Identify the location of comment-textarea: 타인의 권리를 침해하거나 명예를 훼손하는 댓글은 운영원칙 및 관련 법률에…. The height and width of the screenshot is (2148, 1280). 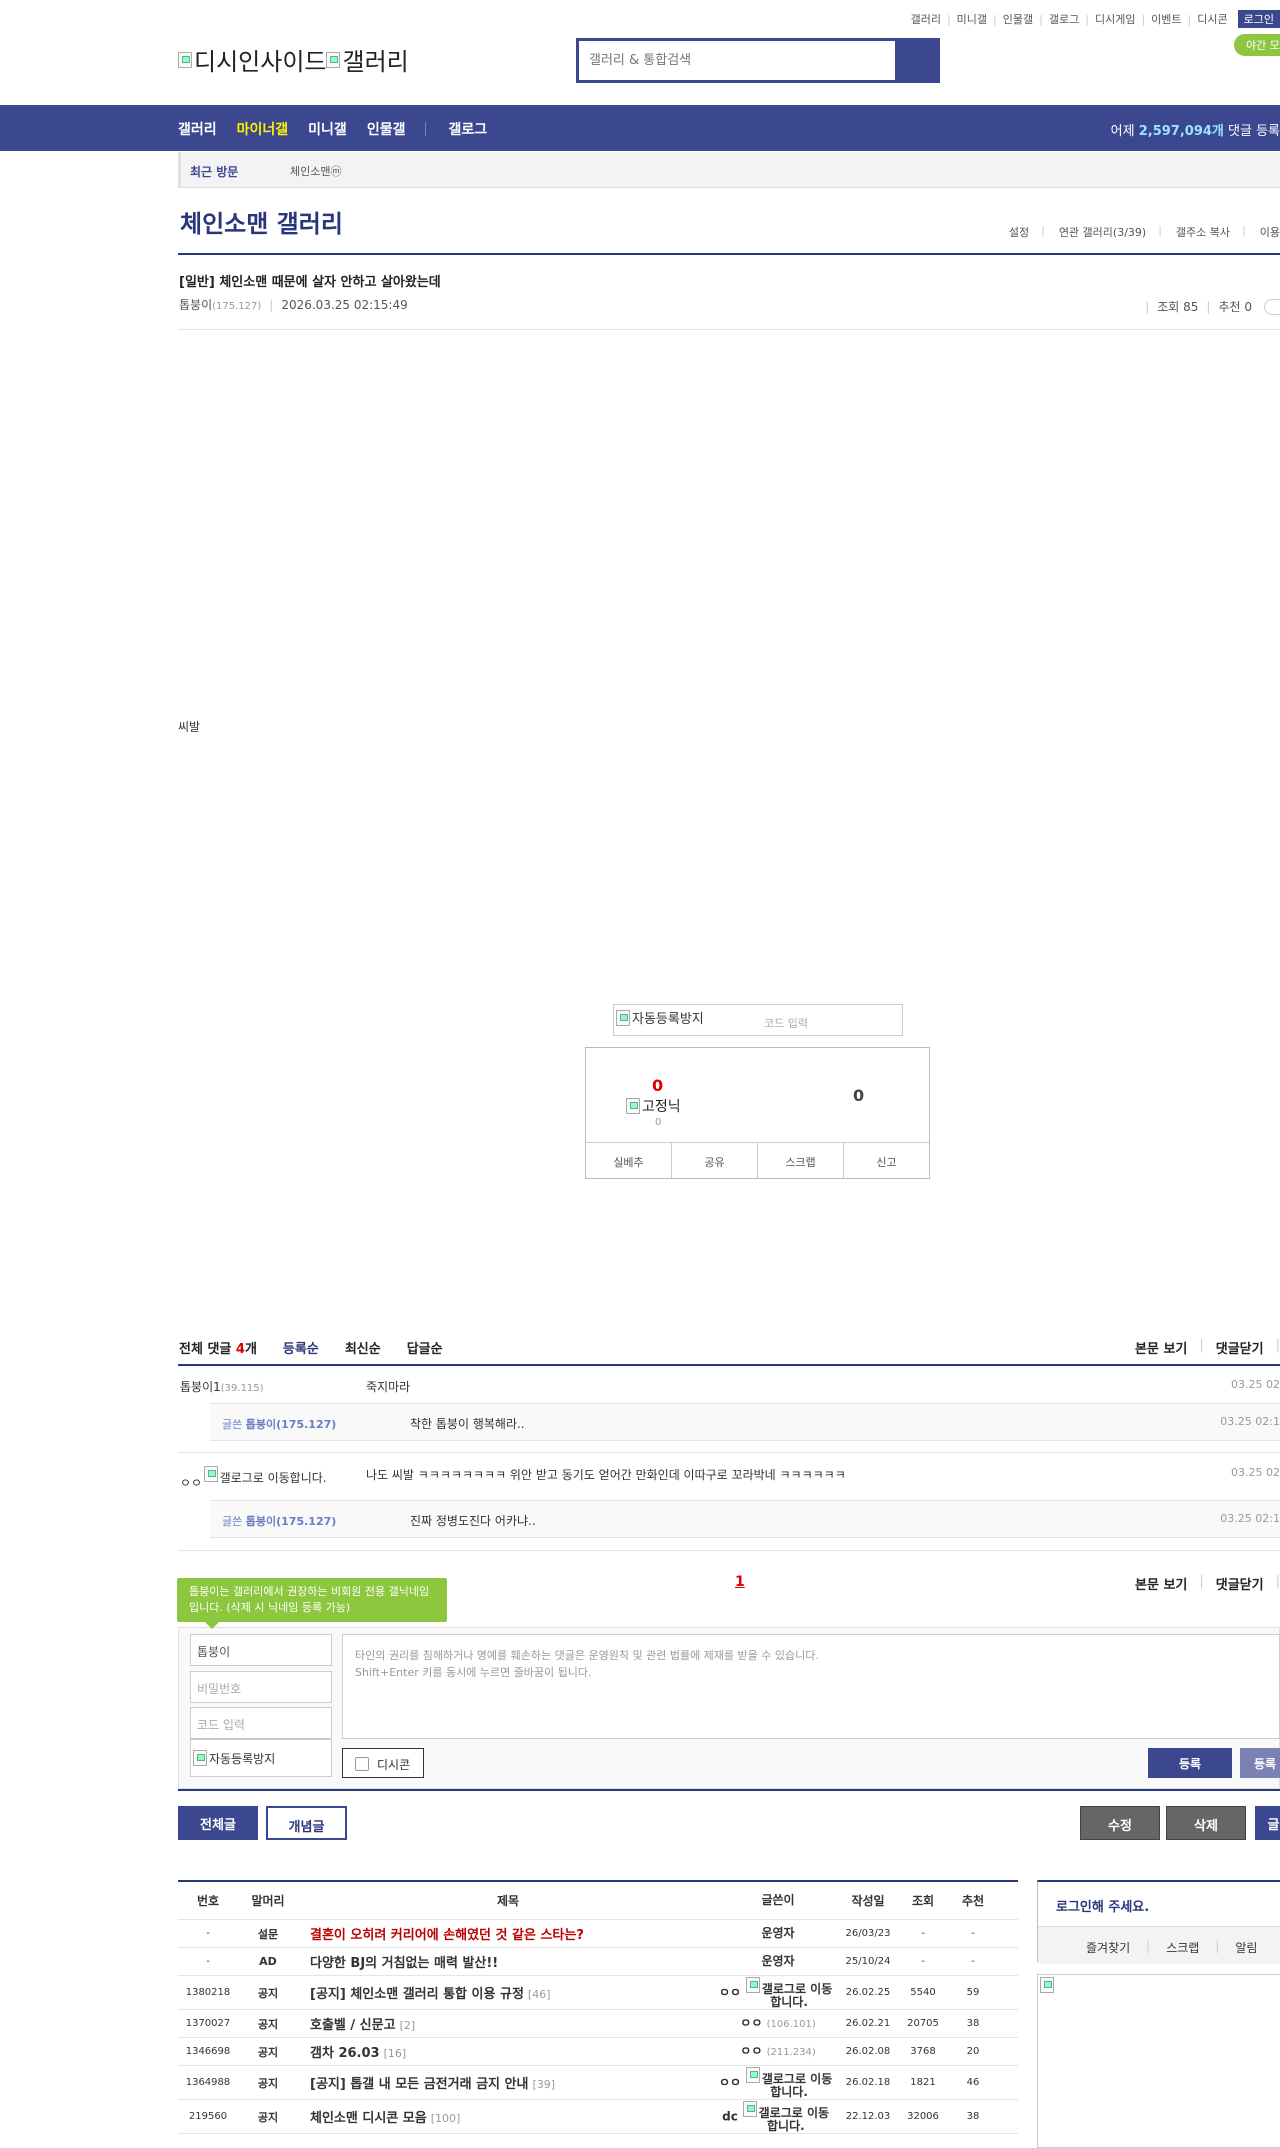
(811, 1686).